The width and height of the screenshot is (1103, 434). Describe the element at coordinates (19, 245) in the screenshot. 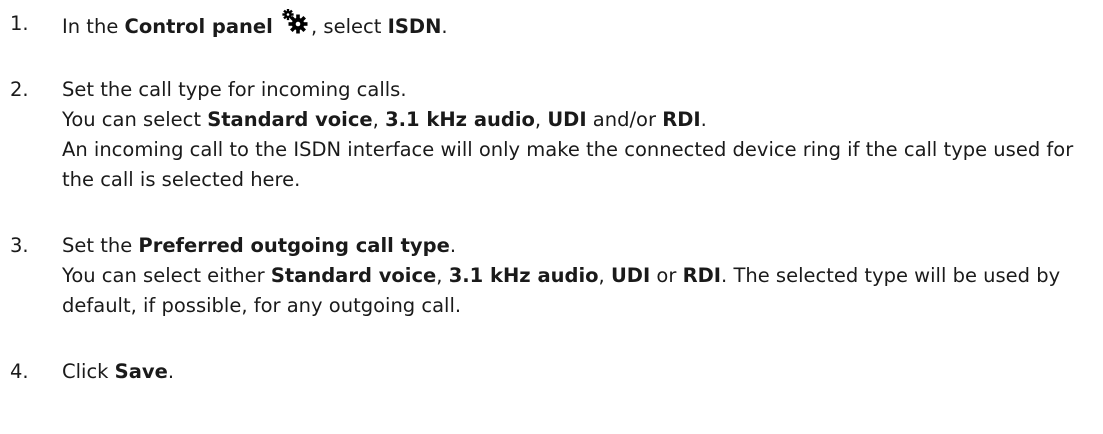

I see `step-number: 3.` at that location.